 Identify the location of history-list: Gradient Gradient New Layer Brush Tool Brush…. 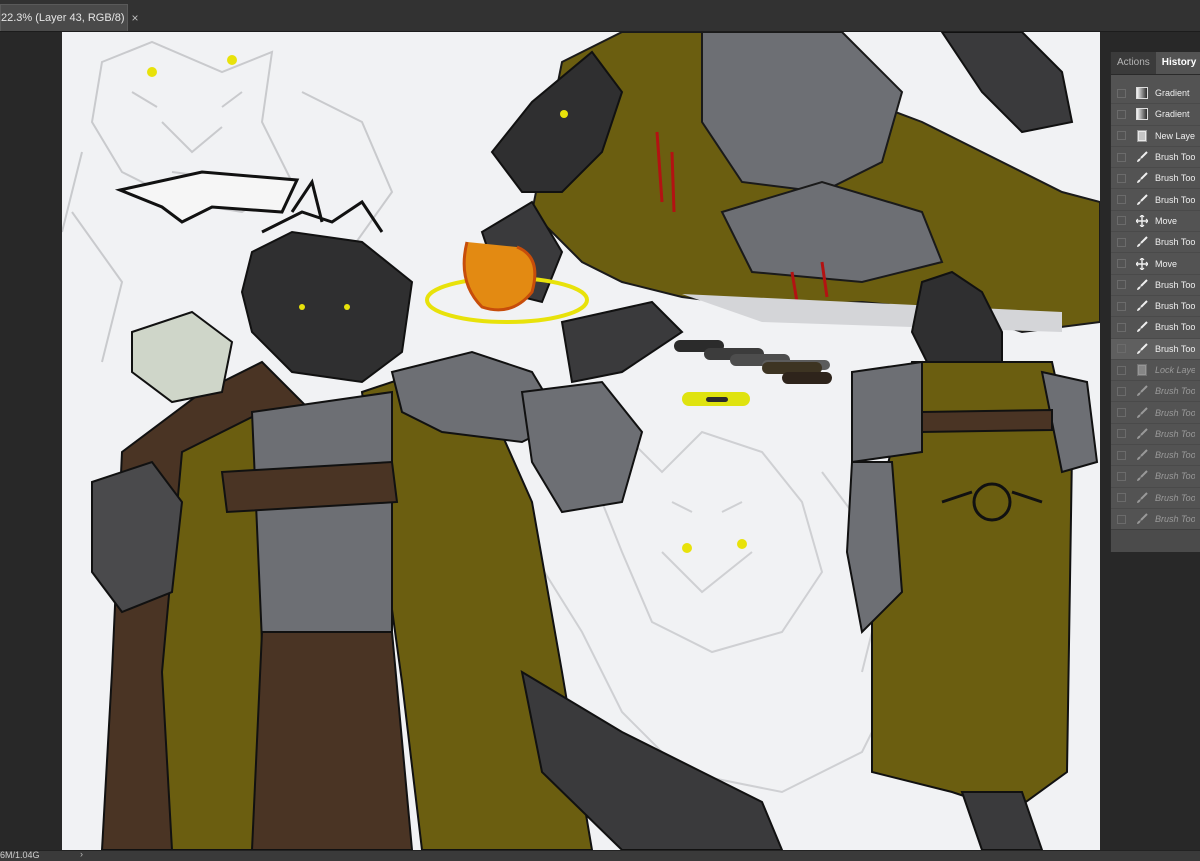
(1155, 307).